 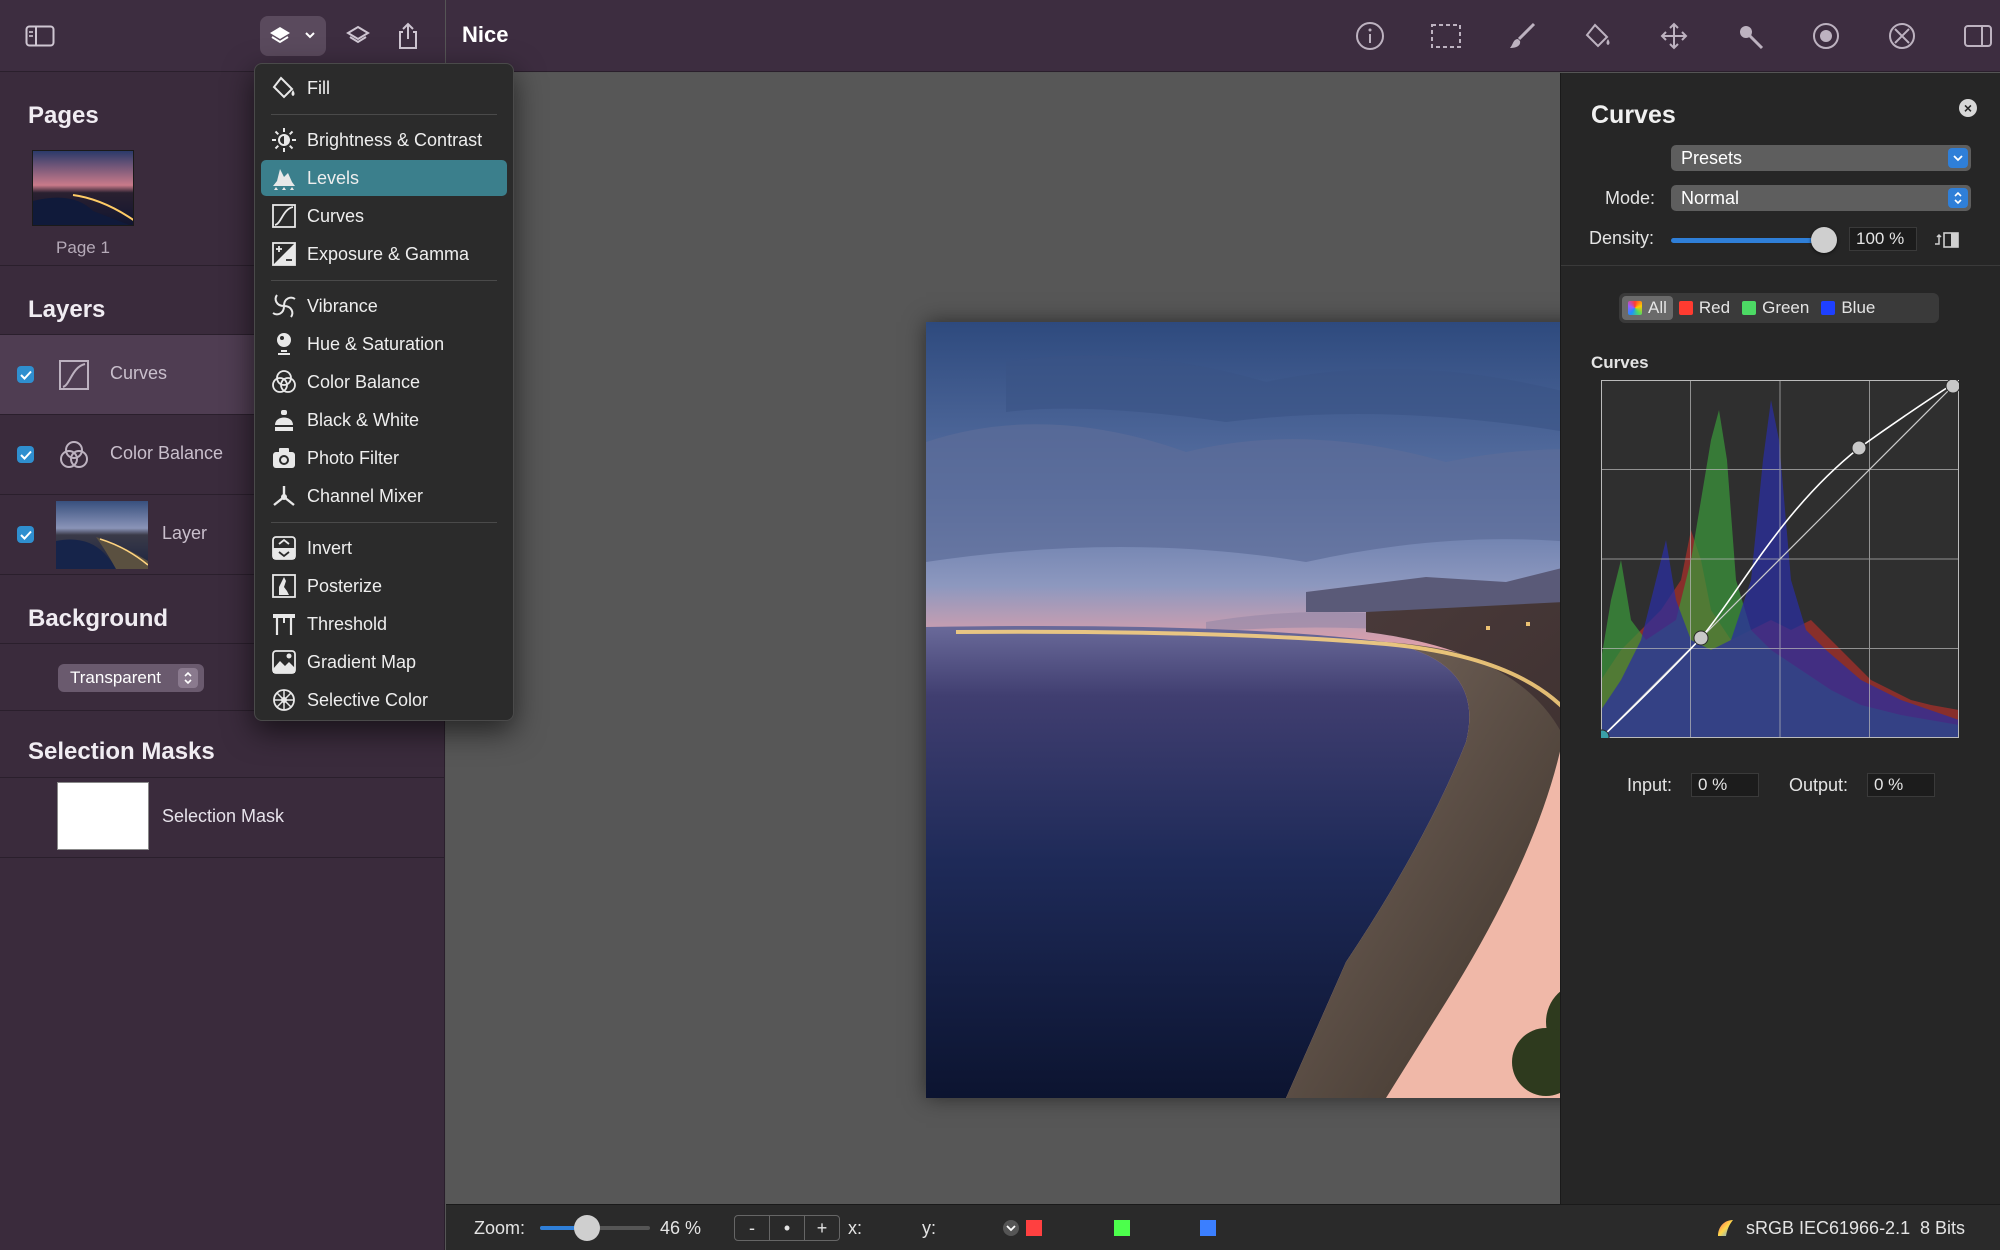 I want to click on menu-item-threshold: Threshold, so click(x=384, y=624).